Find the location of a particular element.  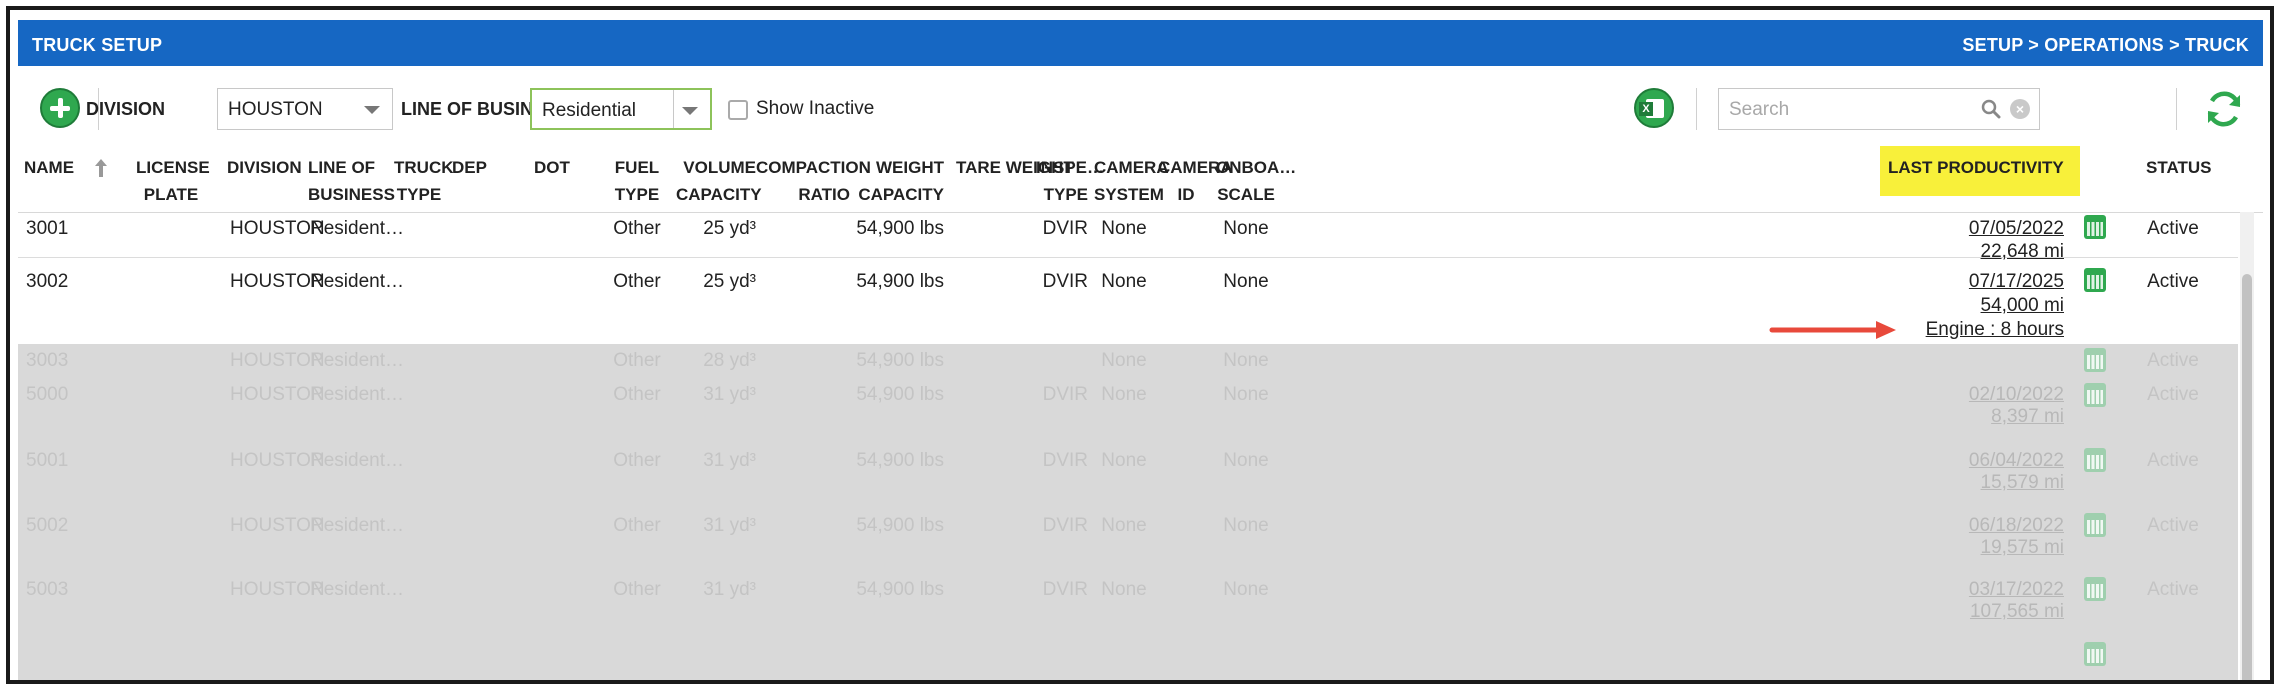

vertical-scrollbar is located at coordinates (2247, 446).